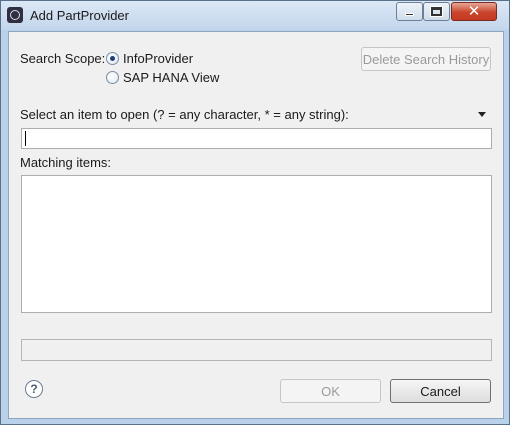 Image resolution: width=510 pixels, height=425 pixels. I want to click on status-bar, so click(256, 350).